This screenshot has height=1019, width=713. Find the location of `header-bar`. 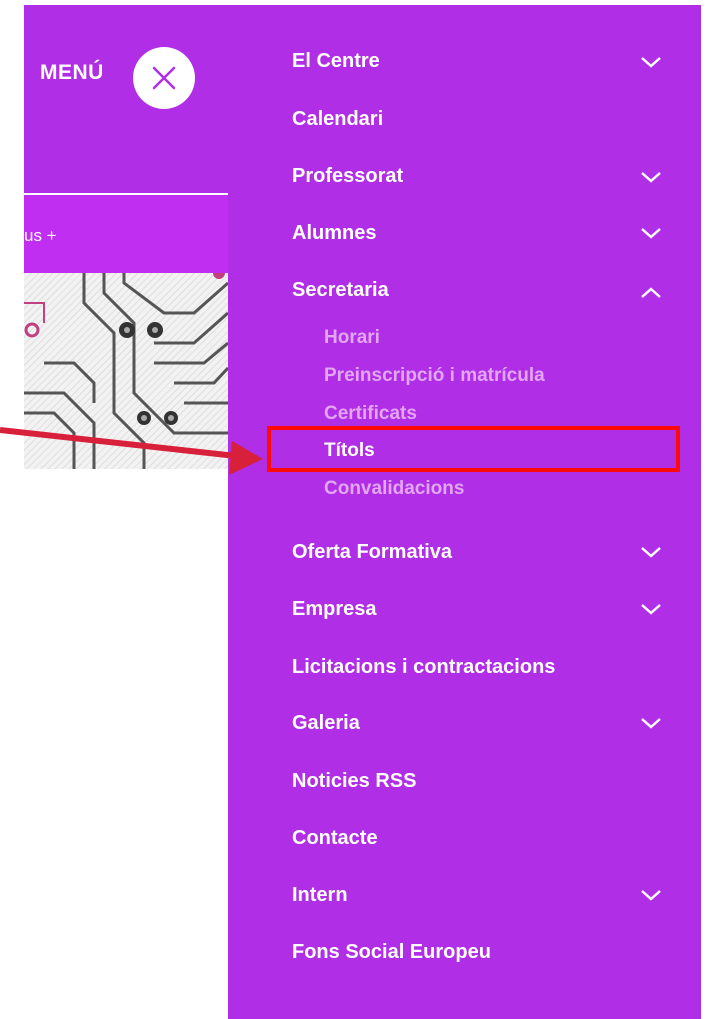

header-bar is located at coordinates (126, 99).